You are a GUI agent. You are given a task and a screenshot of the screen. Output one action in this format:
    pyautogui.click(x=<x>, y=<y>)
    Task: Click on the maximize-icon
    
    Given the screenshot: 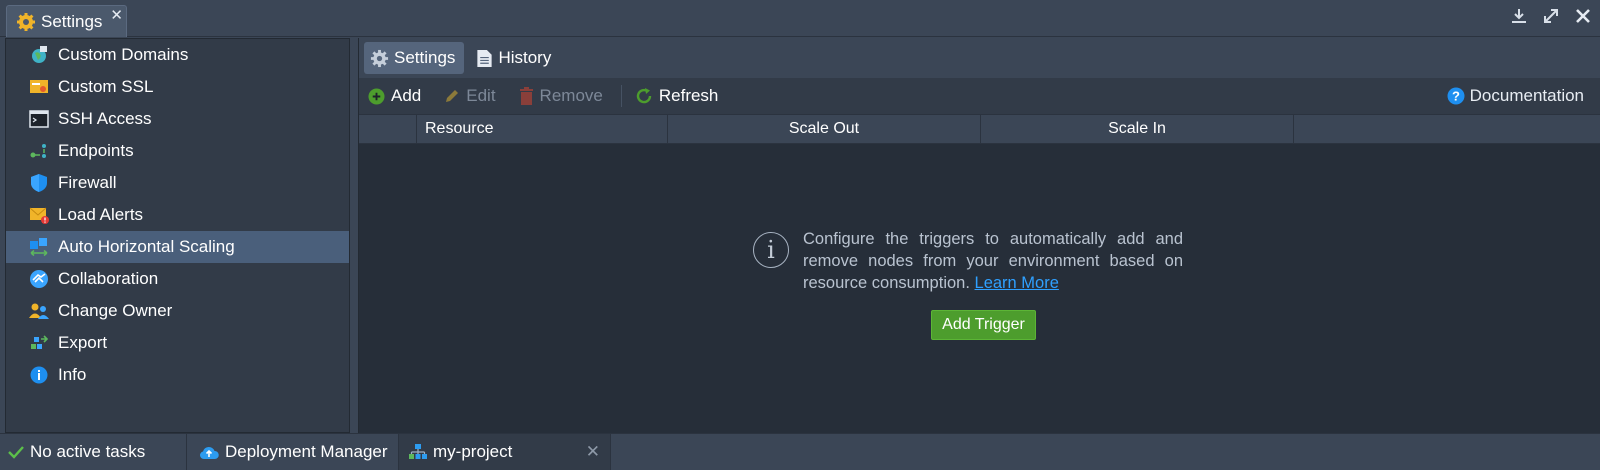 What is the action you would take?
    pyautogui.click(x=1551, y=16)
    